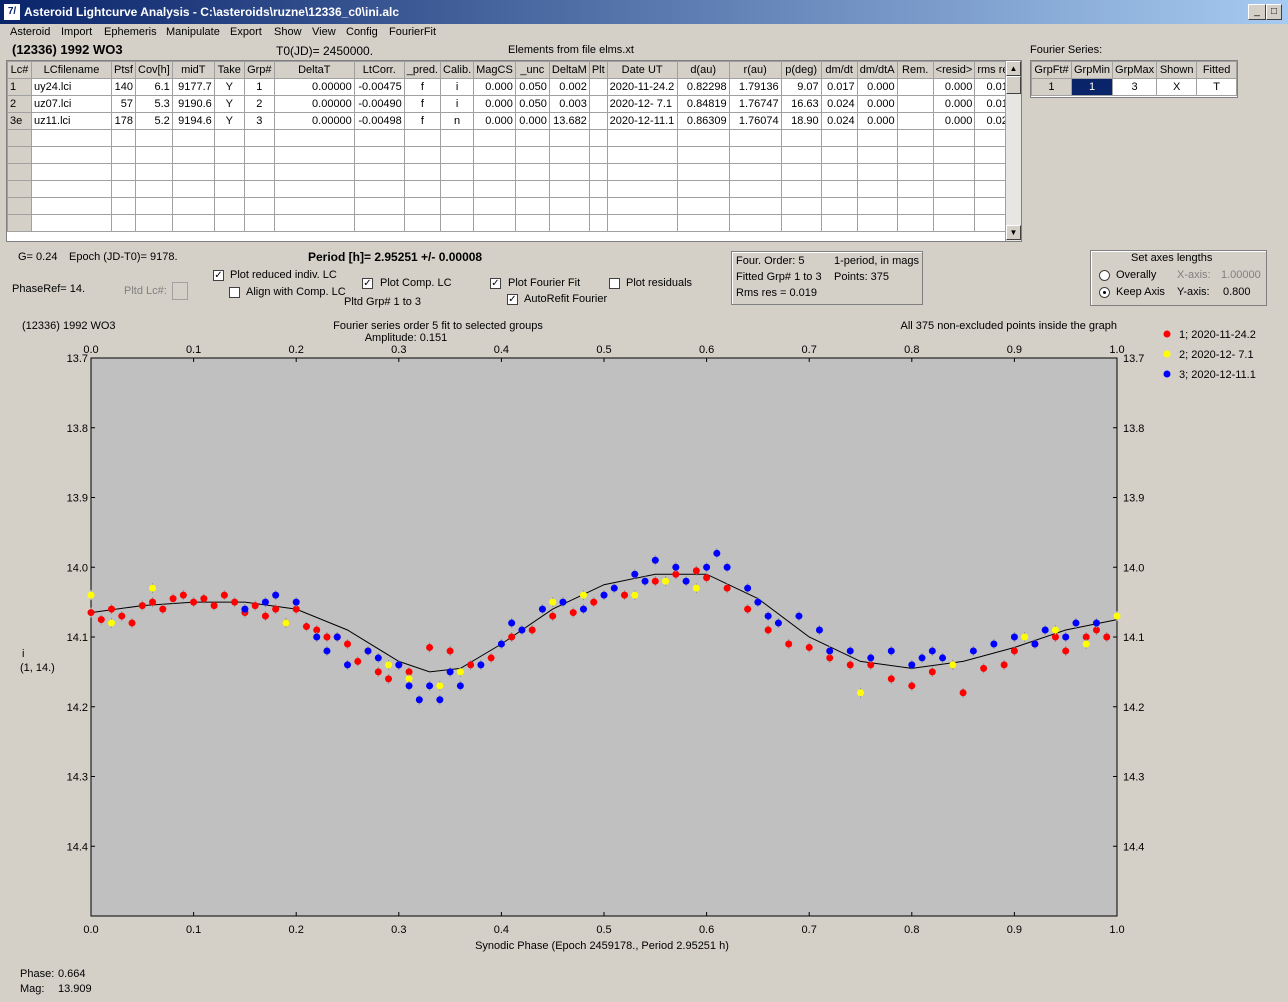  Describe the element at coordinates (154, 70) in the screenshot. I see `lc-col-header: Cov[h]` at that location.